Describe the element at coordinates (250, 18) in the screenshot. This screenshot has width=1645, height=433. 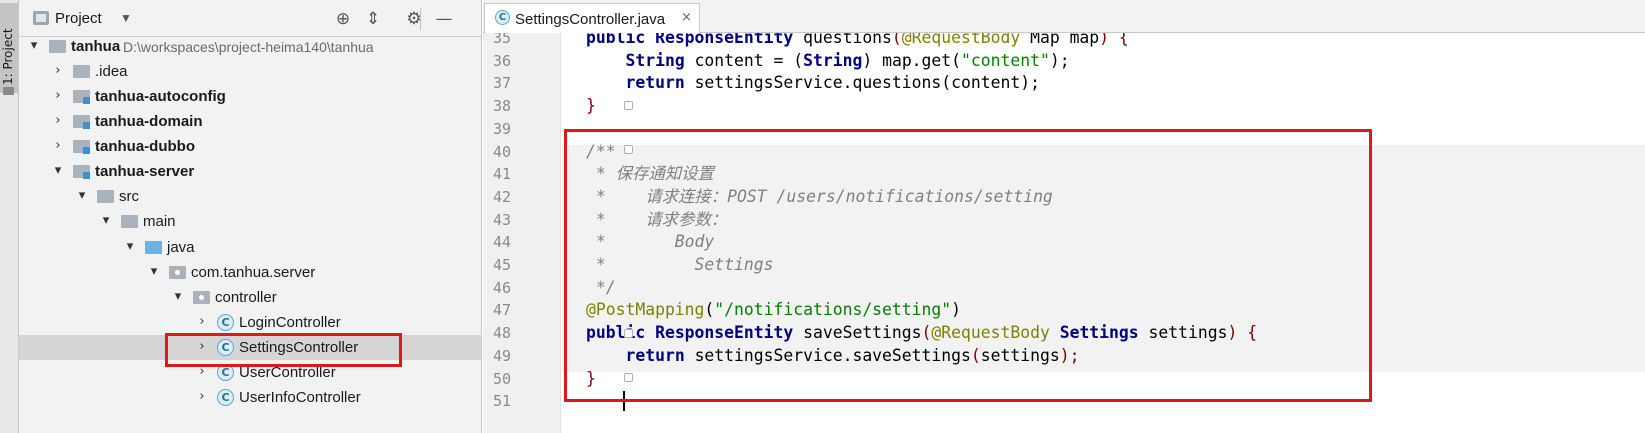
I see `project-panel-header: Project ▼ ⊕ ⇕ ⚙ —` at that location.